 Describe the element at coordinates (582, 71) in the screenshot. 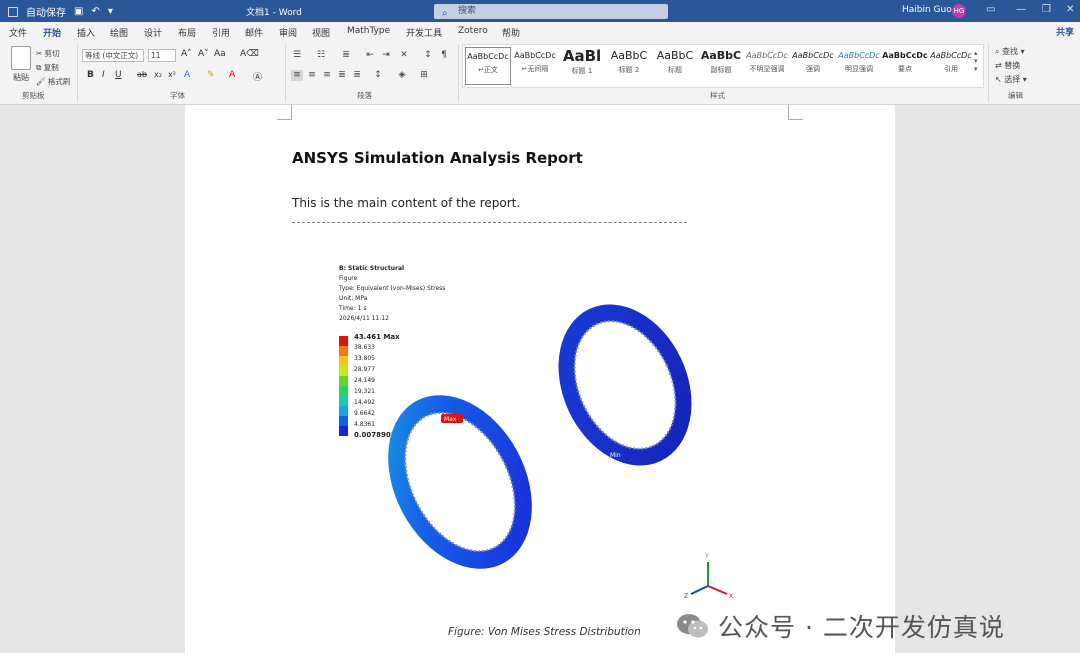

I see `style-name: 标题 1` at that location.